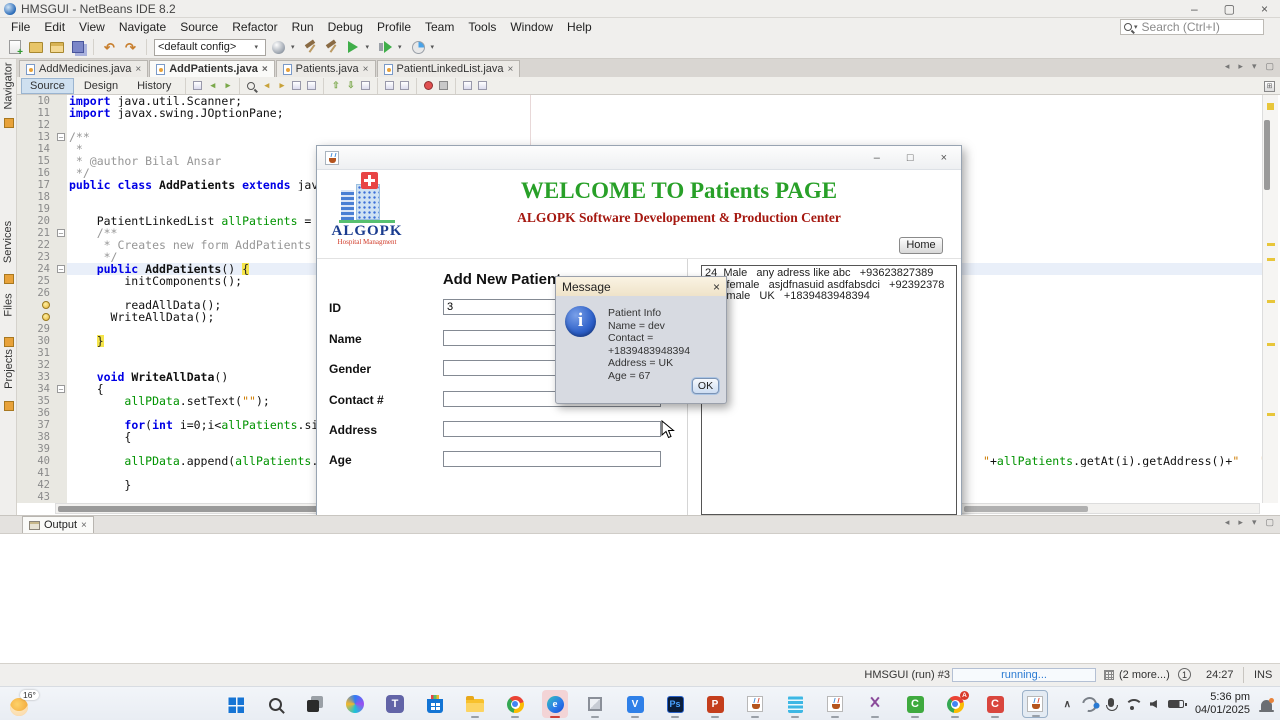 The width and height of the screenshot is (1280, 720). I want to click on tab-scroll-controls: ◂ ▸ ▾ ▢, so click(1249, 66).